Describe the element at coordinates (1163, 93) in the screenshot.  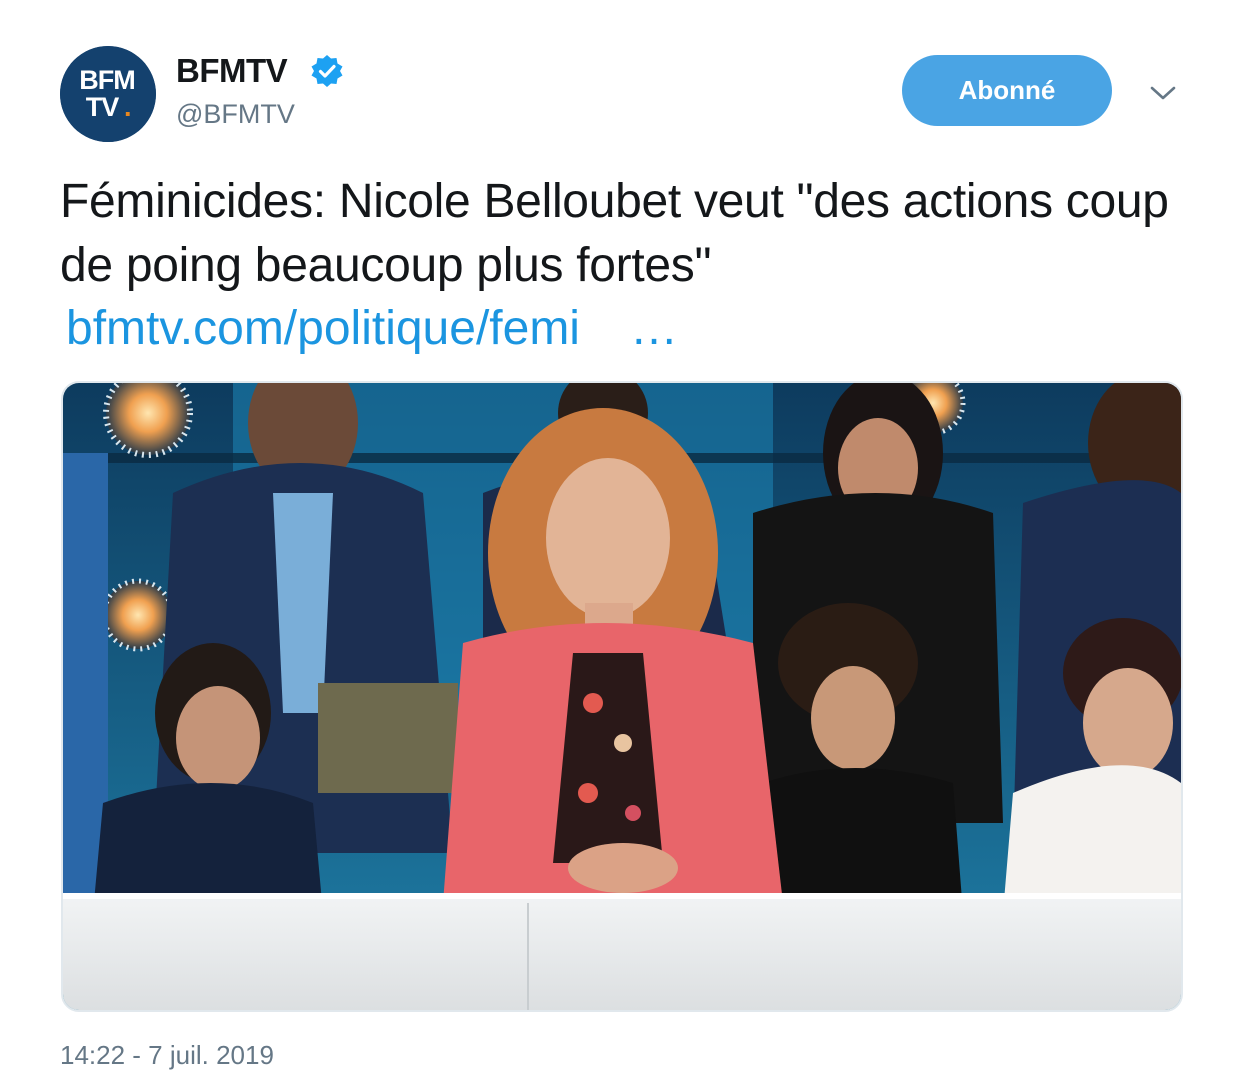
I see `chevron-down-icon` at that location.